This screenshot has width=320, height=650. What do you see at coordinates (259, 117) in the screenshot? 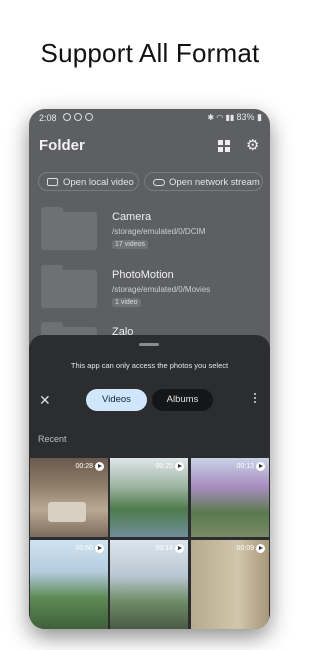
I see `battery-icon: ▮` at bounding box center [259, 117].